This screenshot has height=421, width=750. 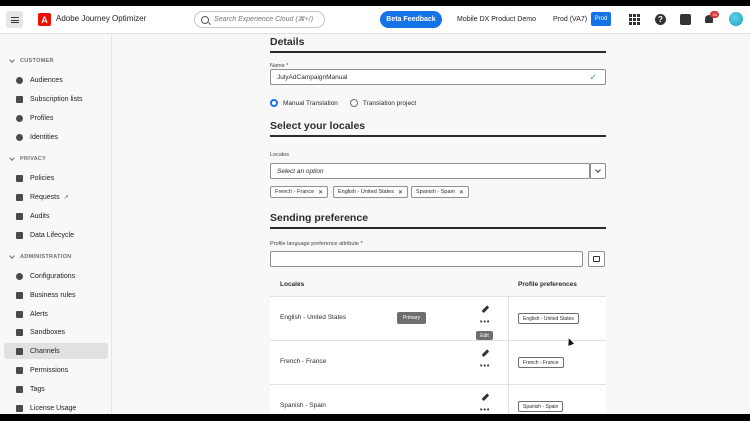 I want to click on sidebar-item-alerts: Alerts, so click(x=56, y=314).